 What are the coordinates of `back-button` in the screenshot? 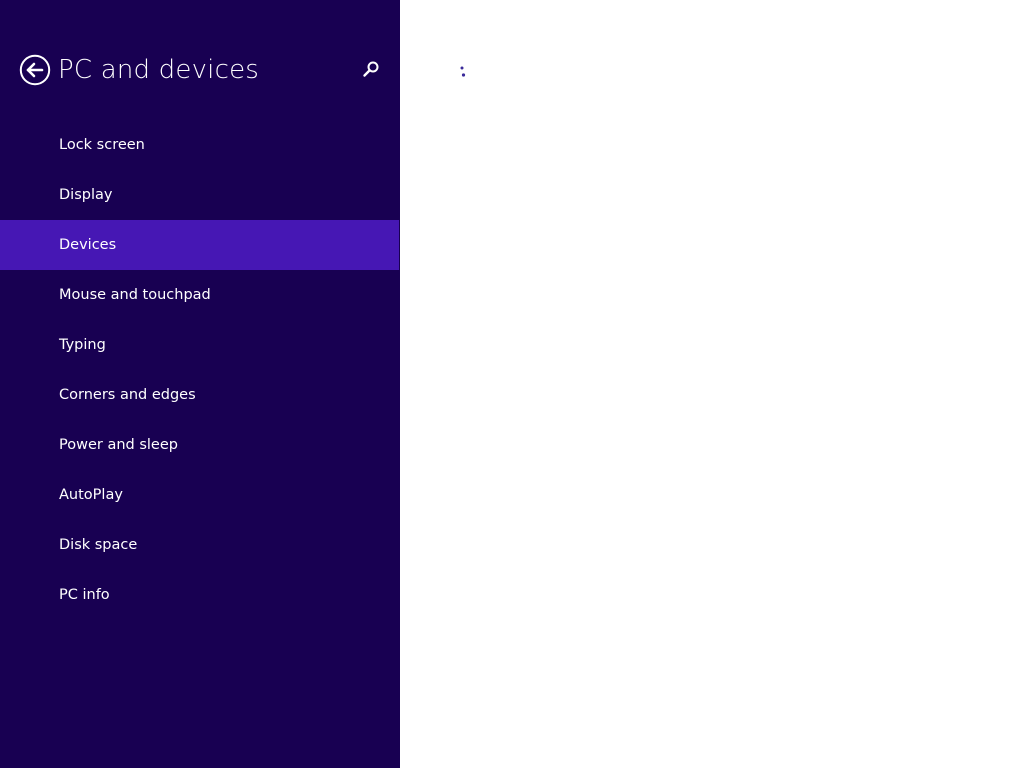 It's located at (35, 70).